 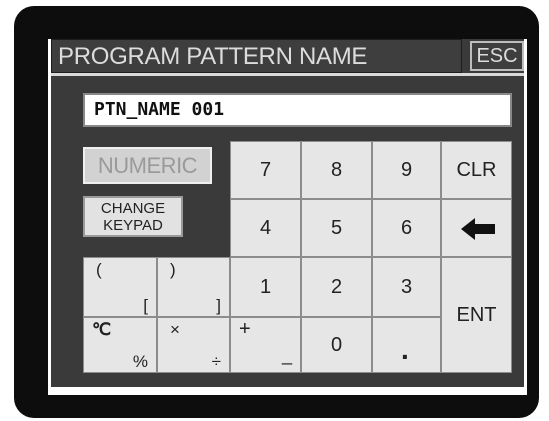 I want to click on key-paren-close: ) ], so click(x=193, y=287).